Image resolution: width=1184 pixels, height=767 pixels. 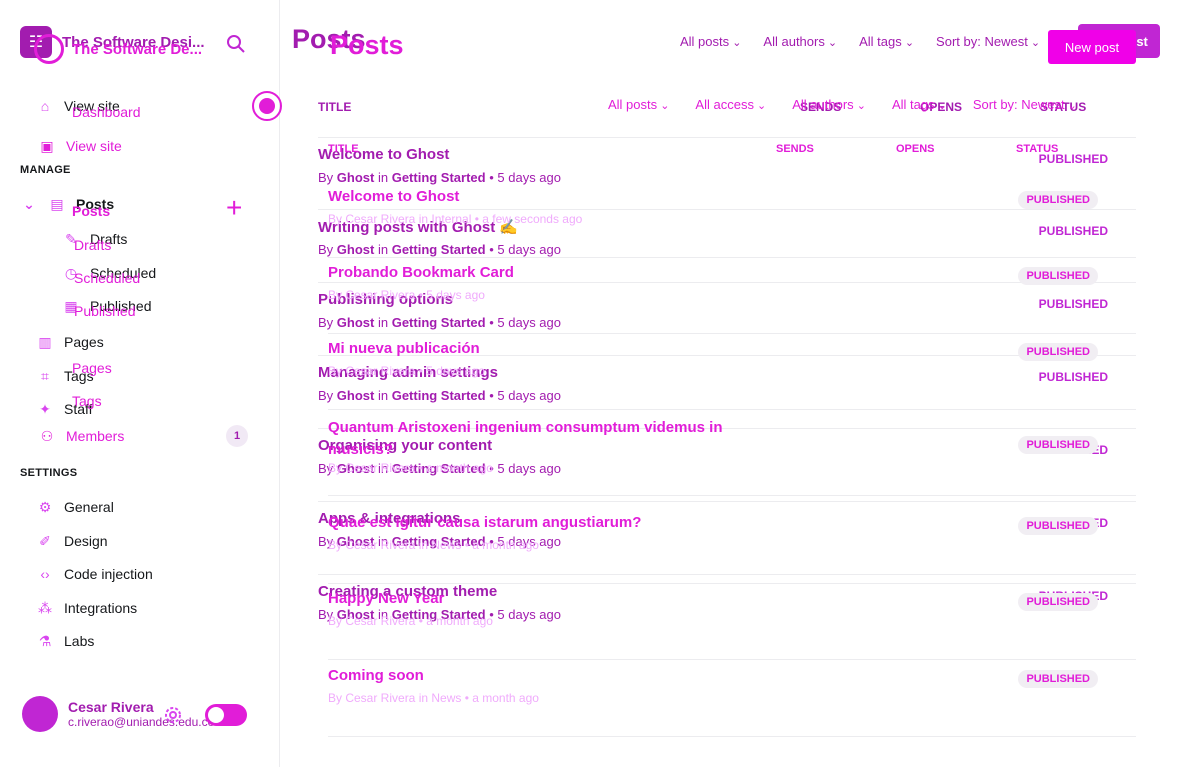 I want to click on record-icon, so click(x=267, y=106).